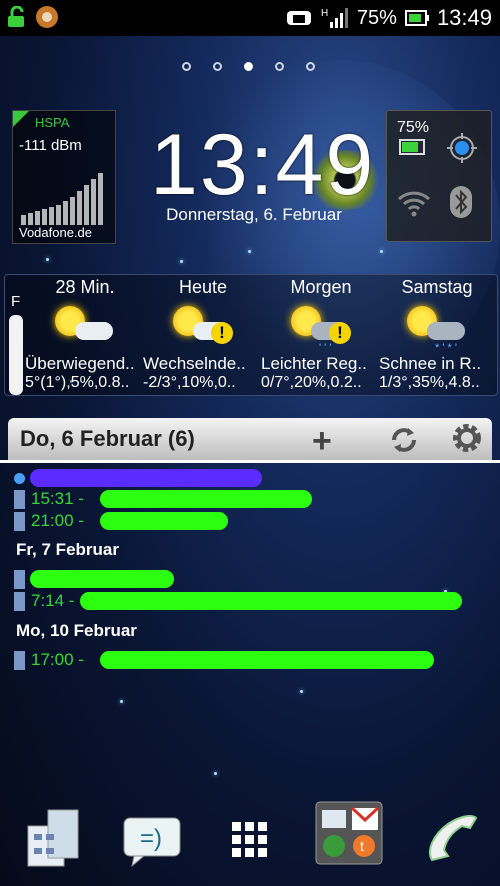  I want to click on weather-desc: Schnee in R.., so click(430, 363).